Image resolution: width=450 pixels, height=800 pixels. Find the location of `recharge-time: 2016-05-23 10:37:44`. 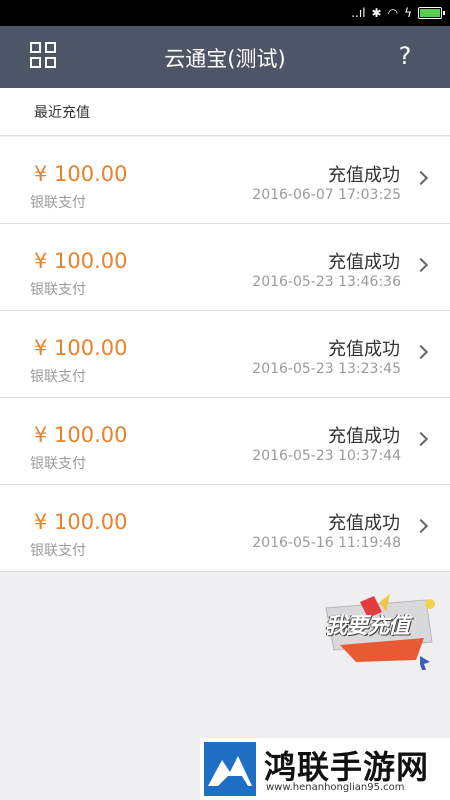

recharge-time: 2016-05-23 10:37:44 is located at coordinates (326, 456).